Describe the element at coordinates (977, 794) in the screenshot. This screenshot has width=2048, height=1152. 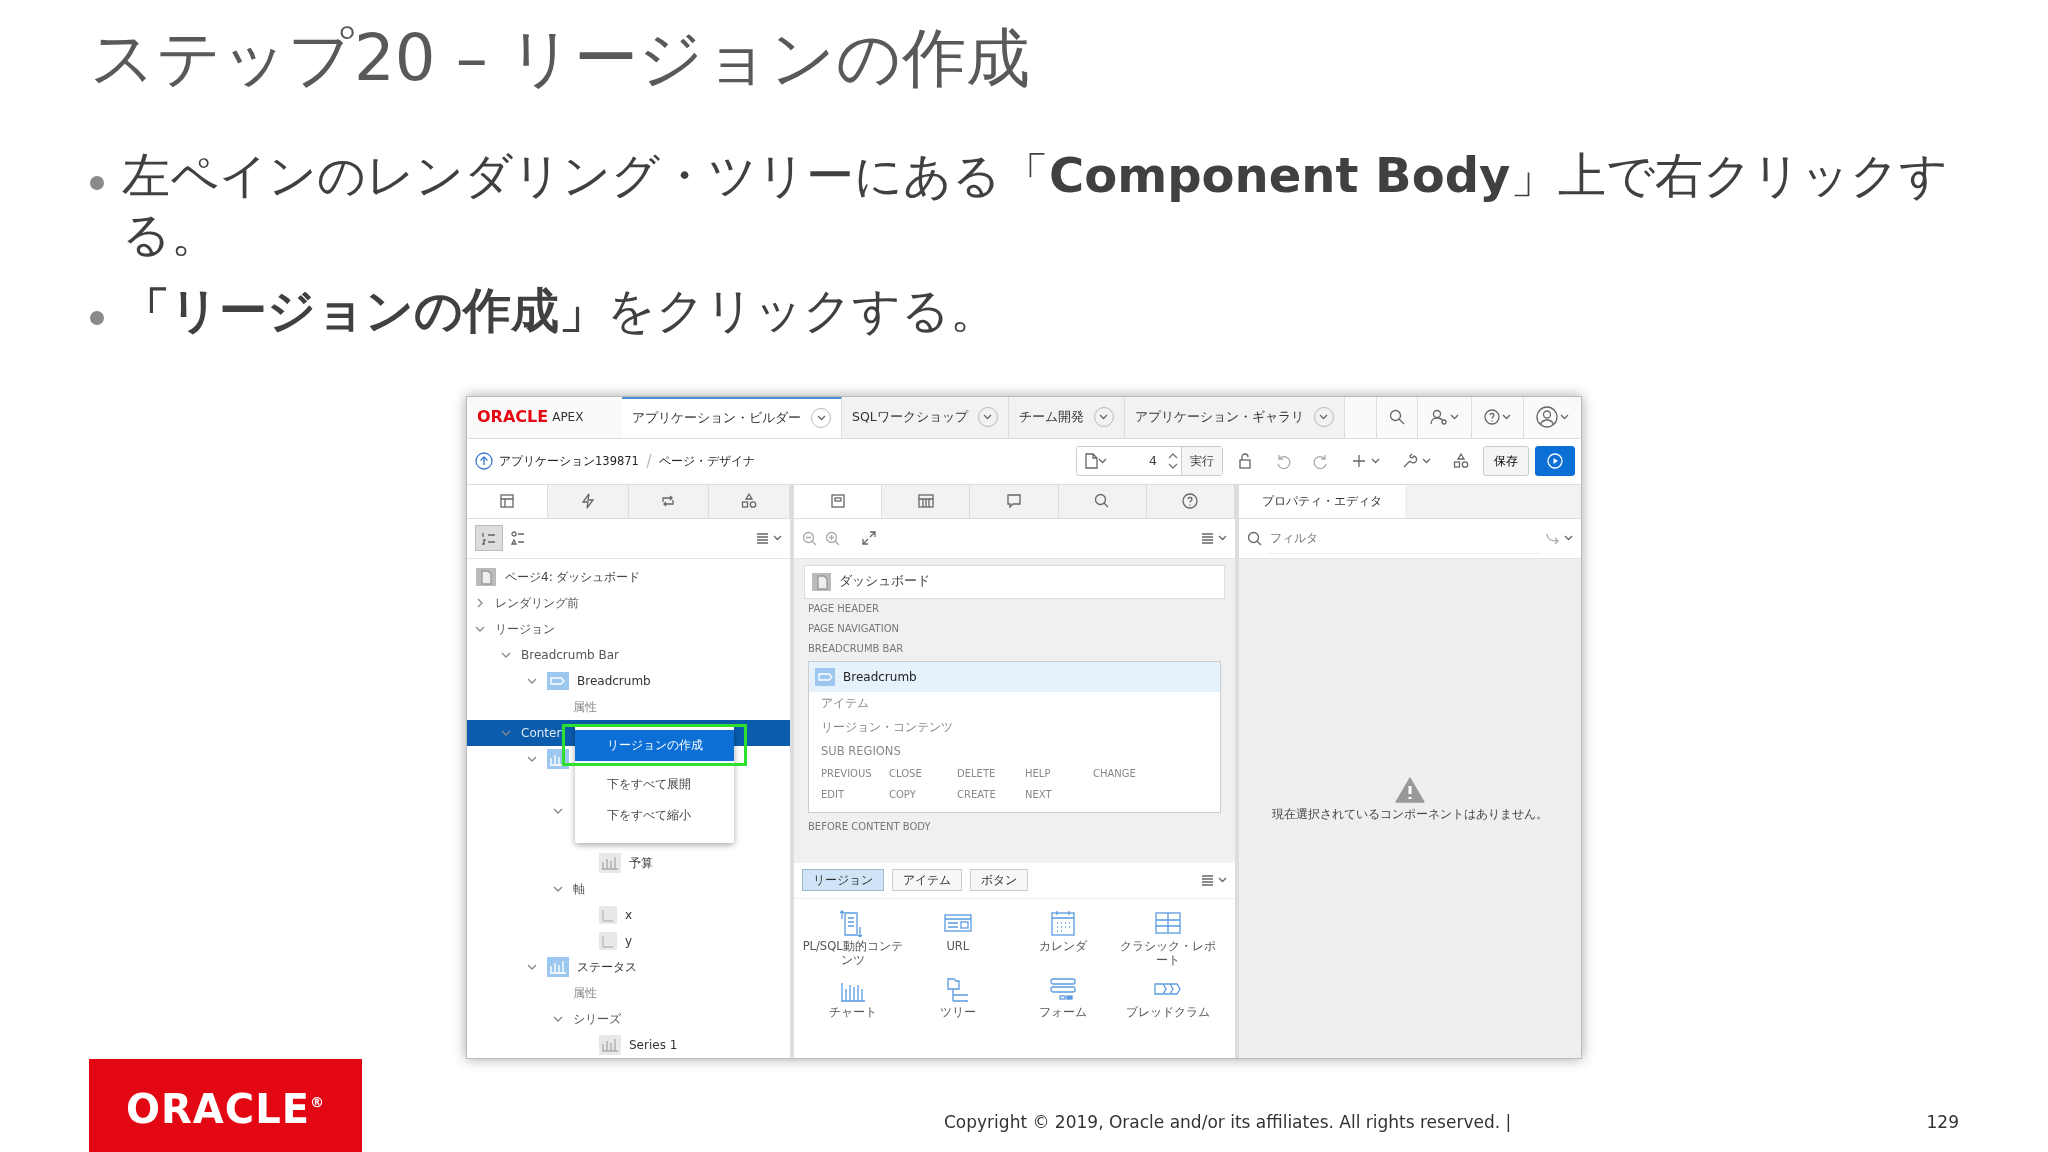
I see `button-position: CREATE` at that location.